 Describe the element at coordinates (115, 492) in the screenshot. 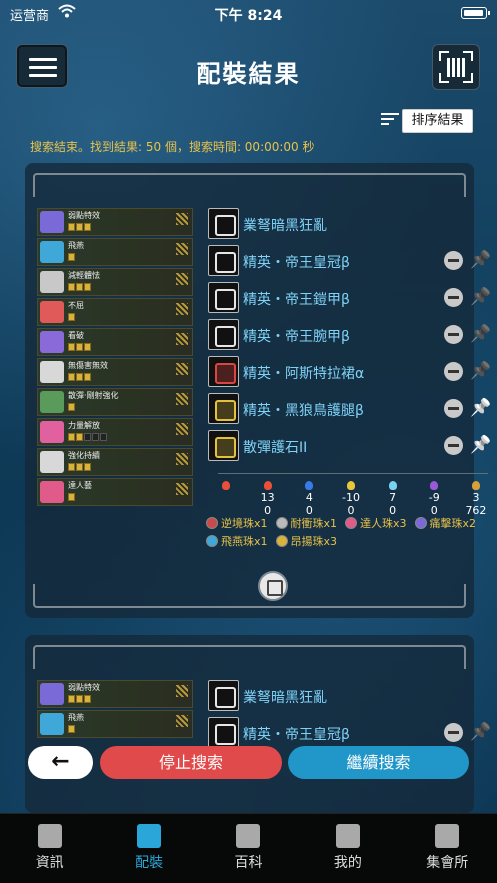

I see `skill-row: 達人藝` at that location.